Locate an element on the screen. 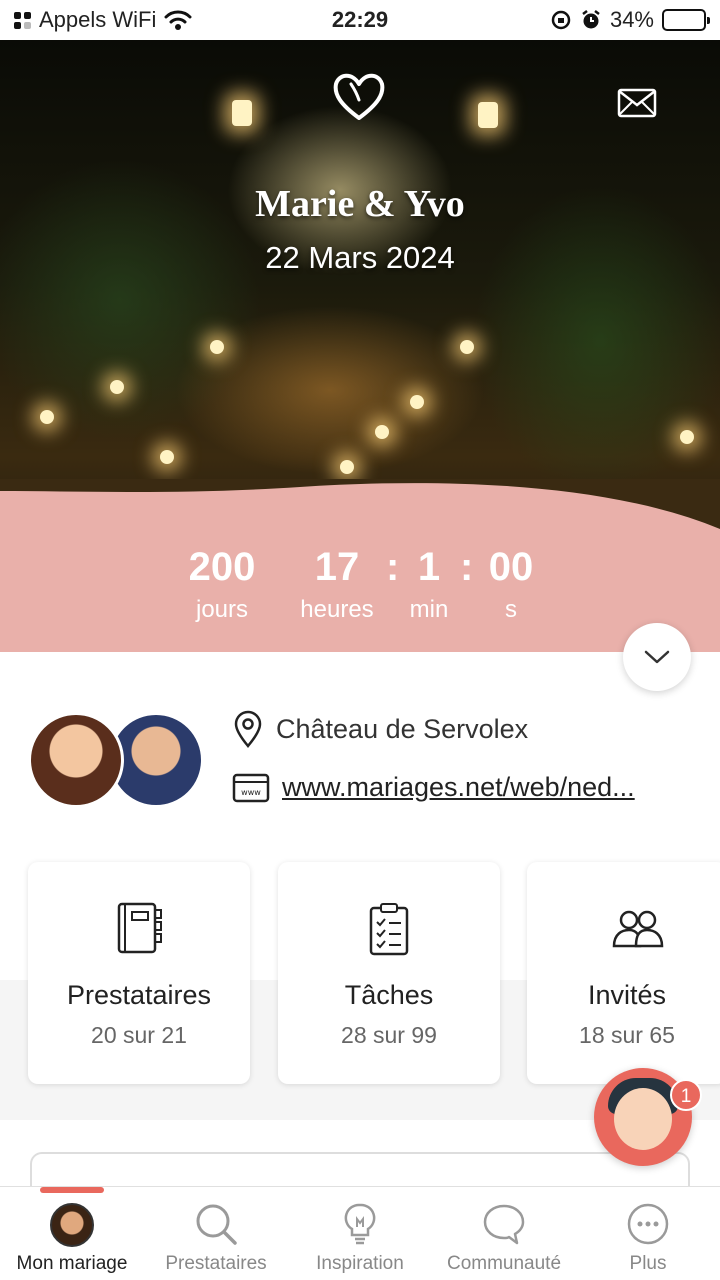 Image resolution: width=720 pixels, height=1280 pixels. status-left: Appels WiFi is located at coordinates (103, 20).